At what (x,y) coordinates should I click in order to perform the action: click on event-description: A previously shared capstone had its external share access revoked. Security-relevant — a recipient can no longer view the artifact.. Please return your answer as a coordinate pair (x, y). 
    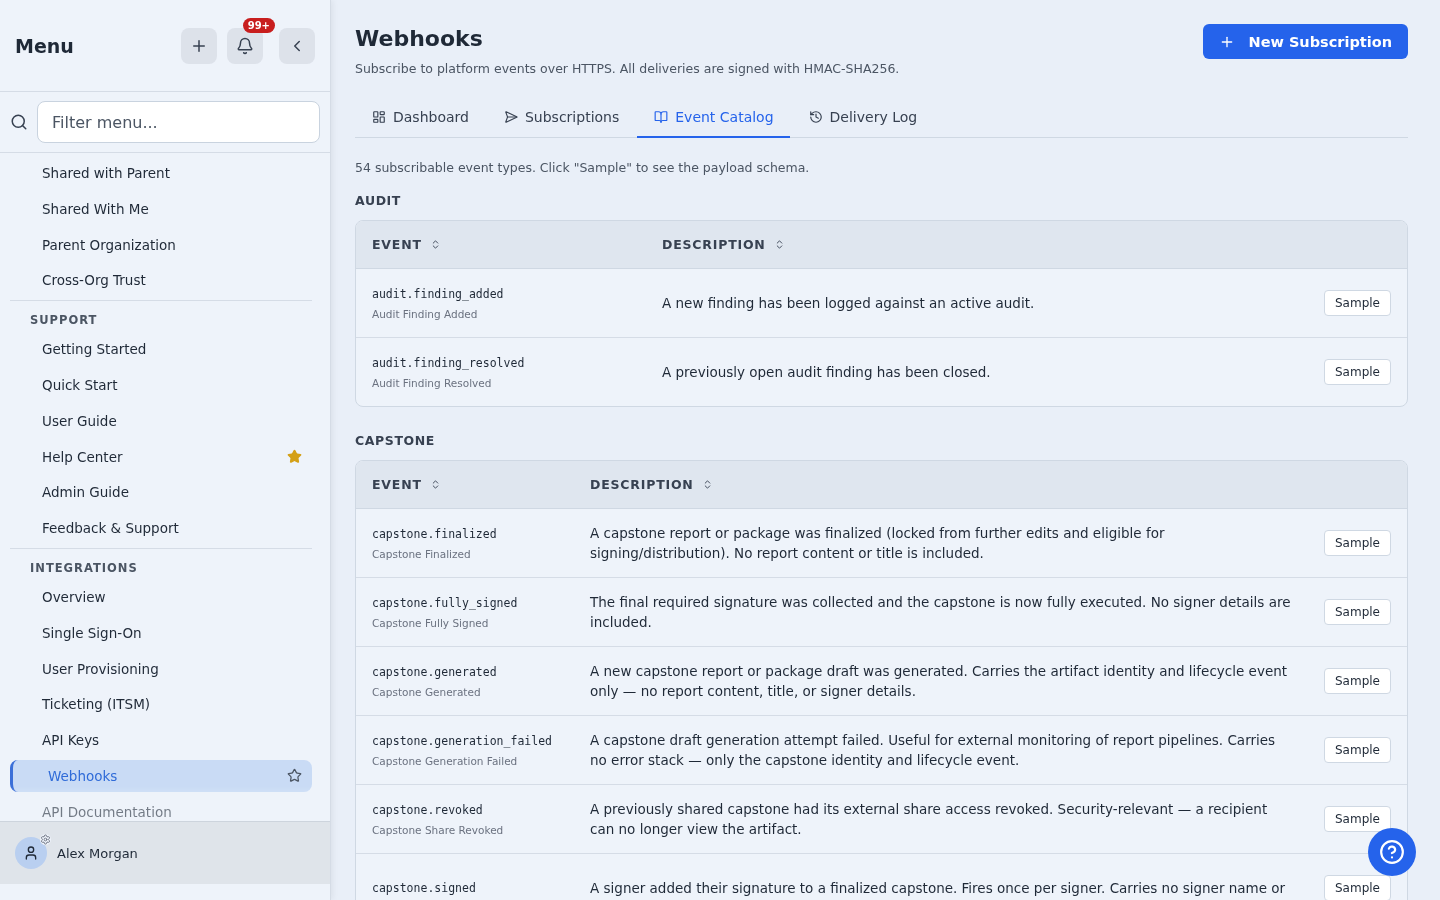
    Looking at the image, I should click on (929, 819).